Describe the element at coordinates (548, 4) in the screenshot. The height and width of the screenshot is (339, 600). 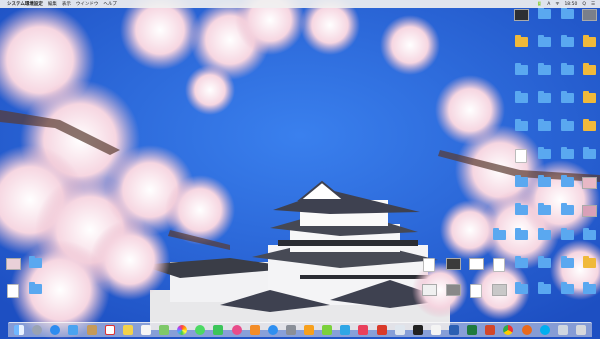
I see `input-source-icon: A` at that location.